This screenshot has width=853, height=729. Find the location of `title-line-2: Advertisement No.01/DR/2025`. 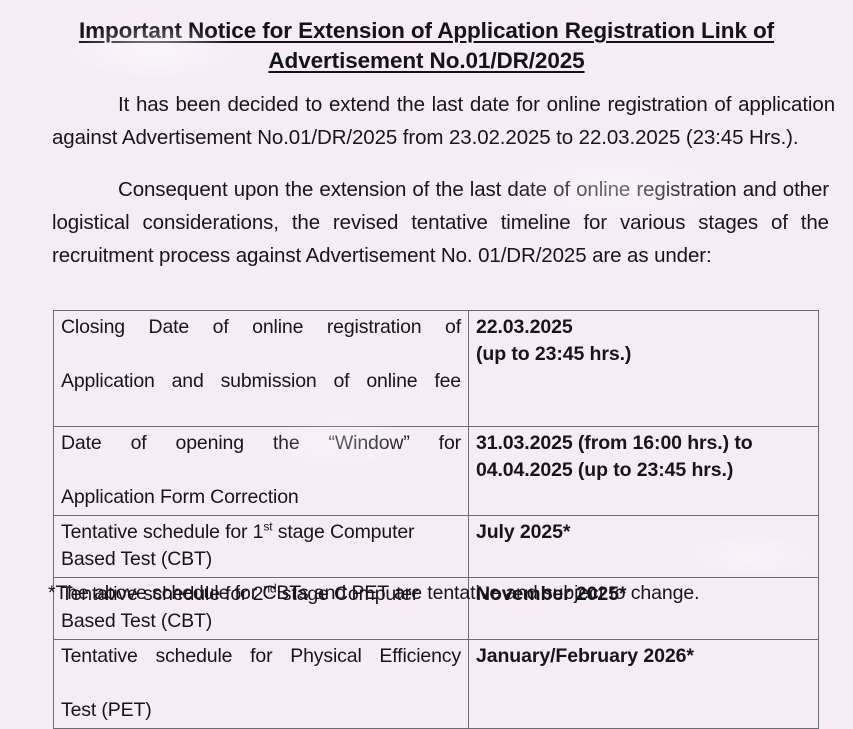

title-line-2: Advertisement No.01/DR/2025 is located at coordinates (426, 61).